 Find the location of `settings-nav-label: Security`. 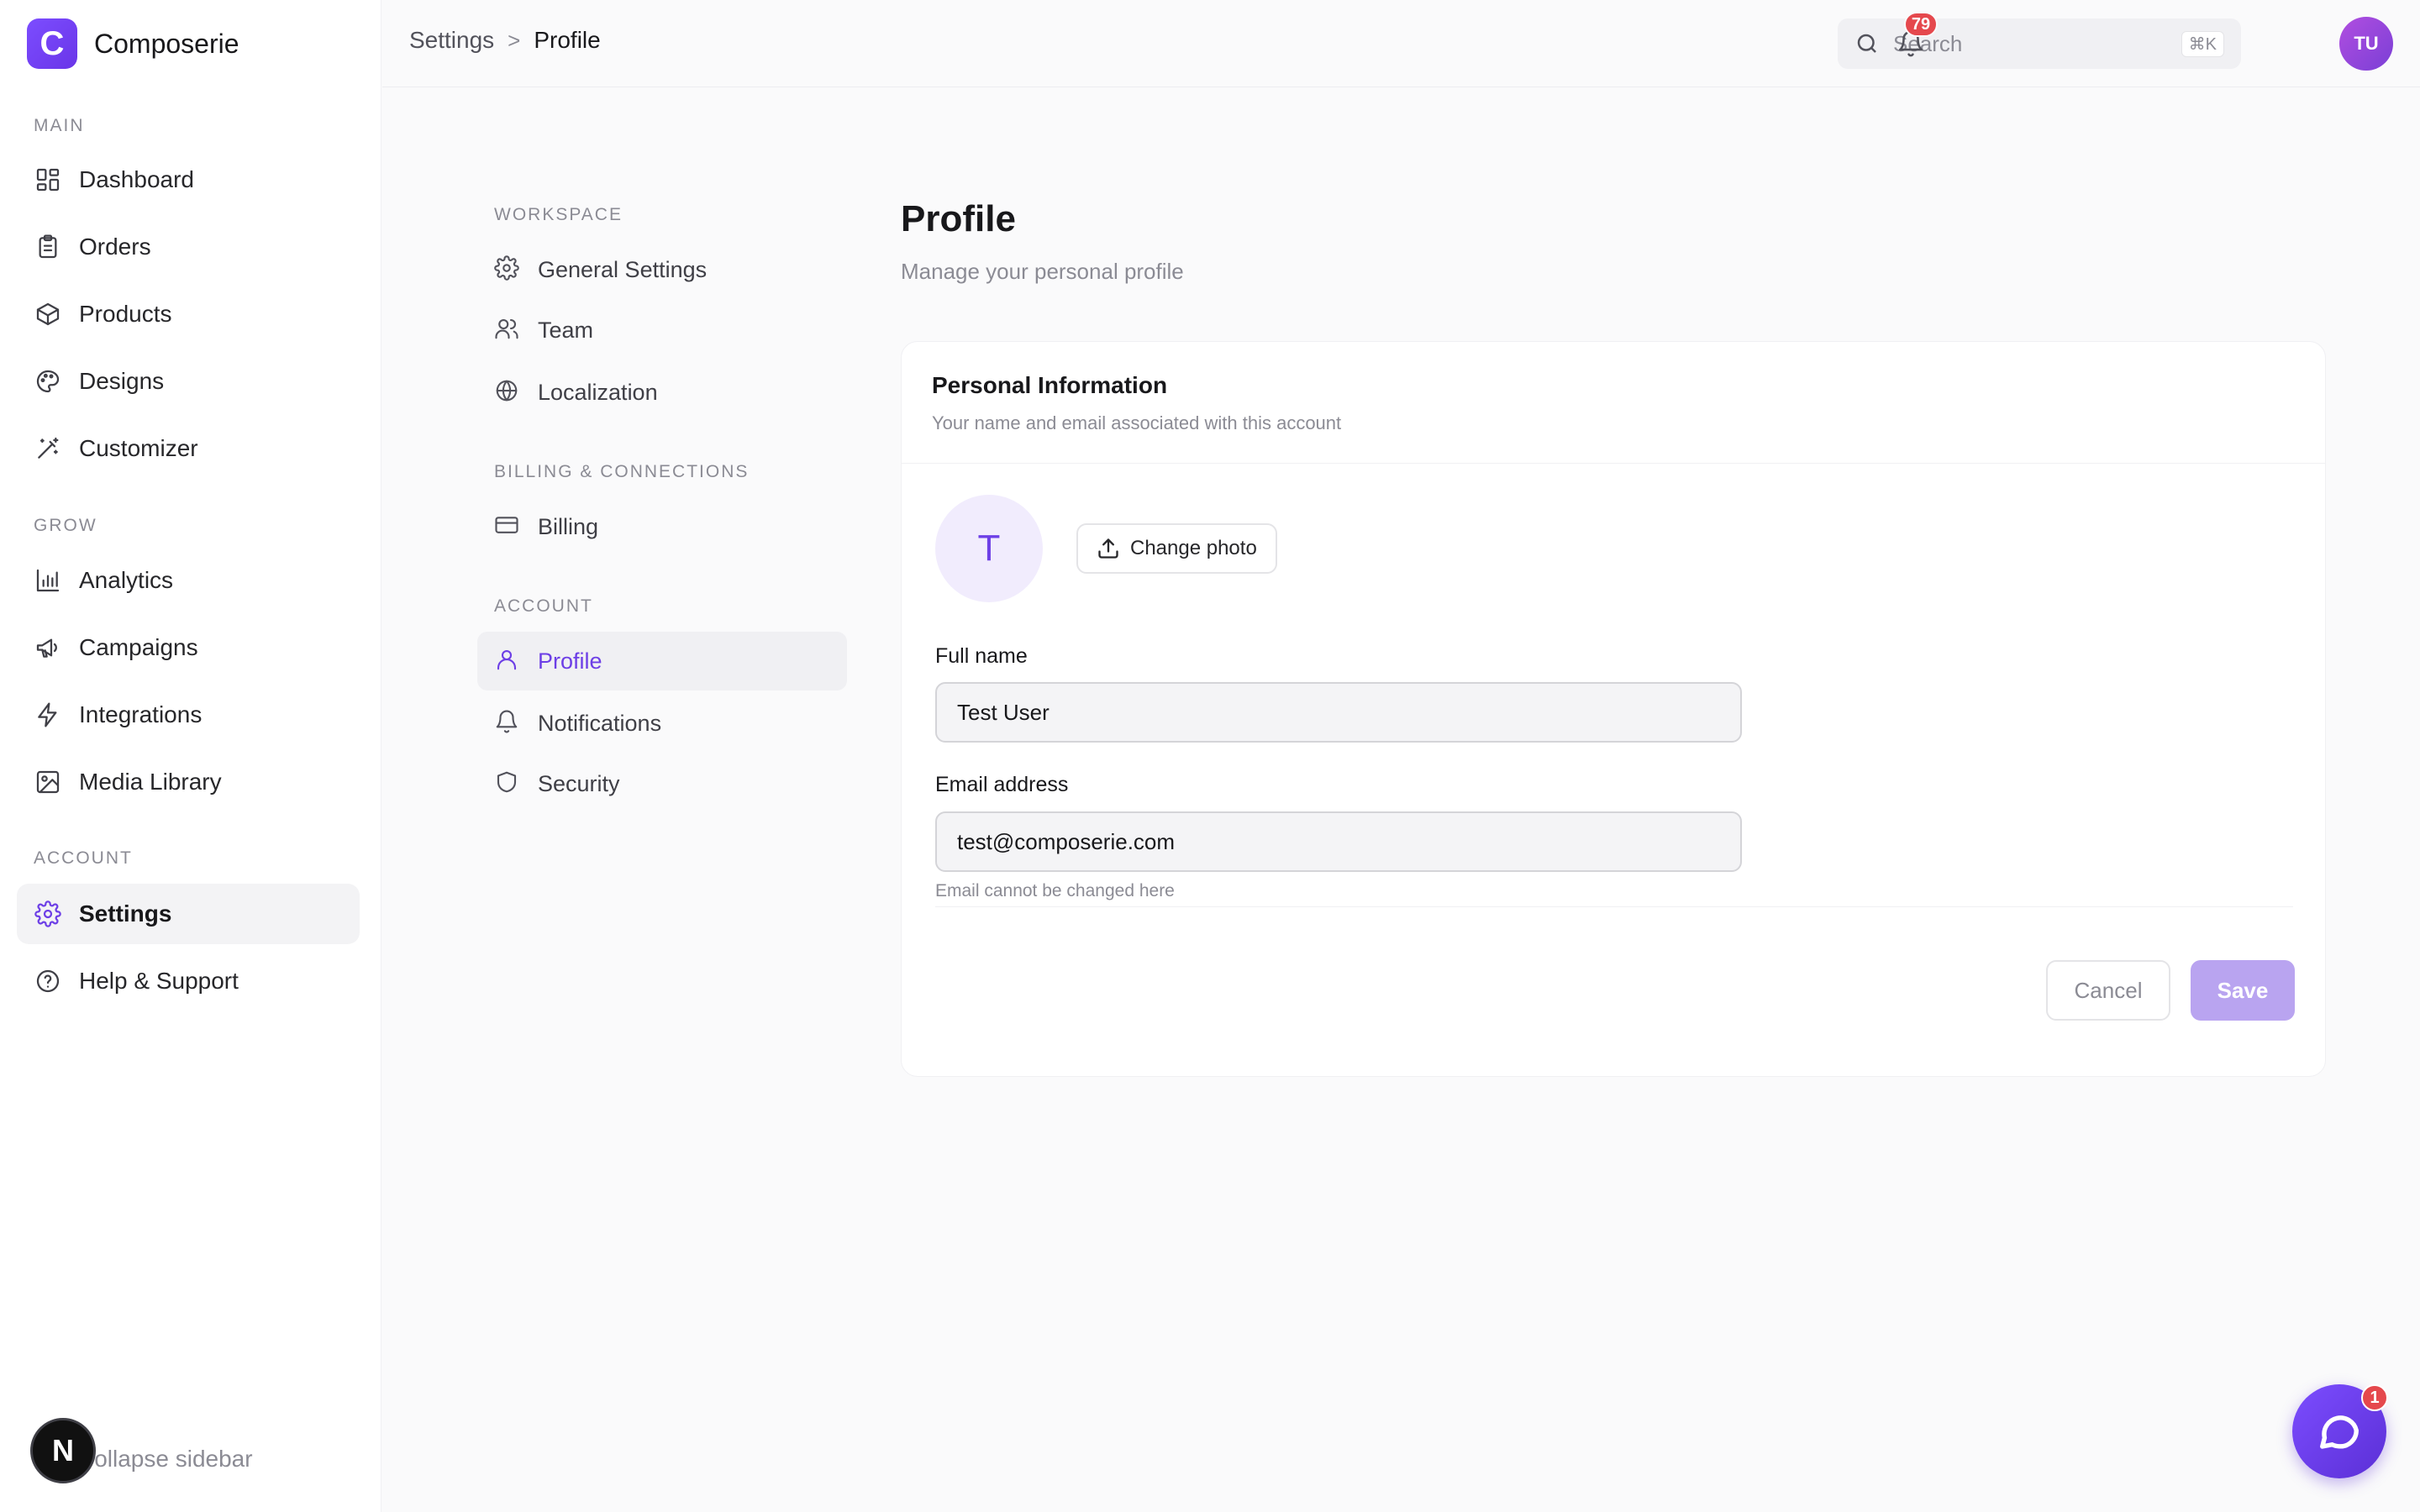

settings-nav-label: Security is located at coordinates (579, 783).